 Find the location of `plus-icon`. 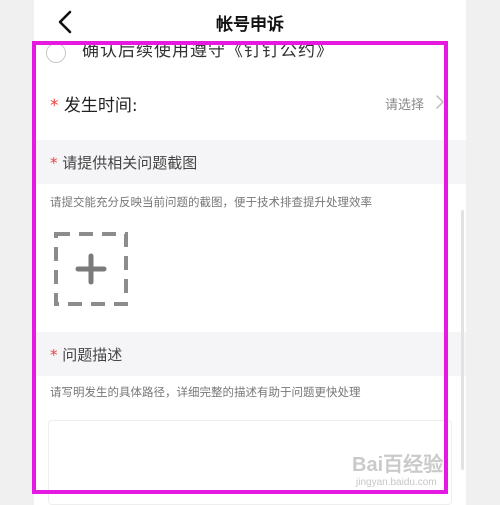

plus-icon is located at coordinates (91, 269).